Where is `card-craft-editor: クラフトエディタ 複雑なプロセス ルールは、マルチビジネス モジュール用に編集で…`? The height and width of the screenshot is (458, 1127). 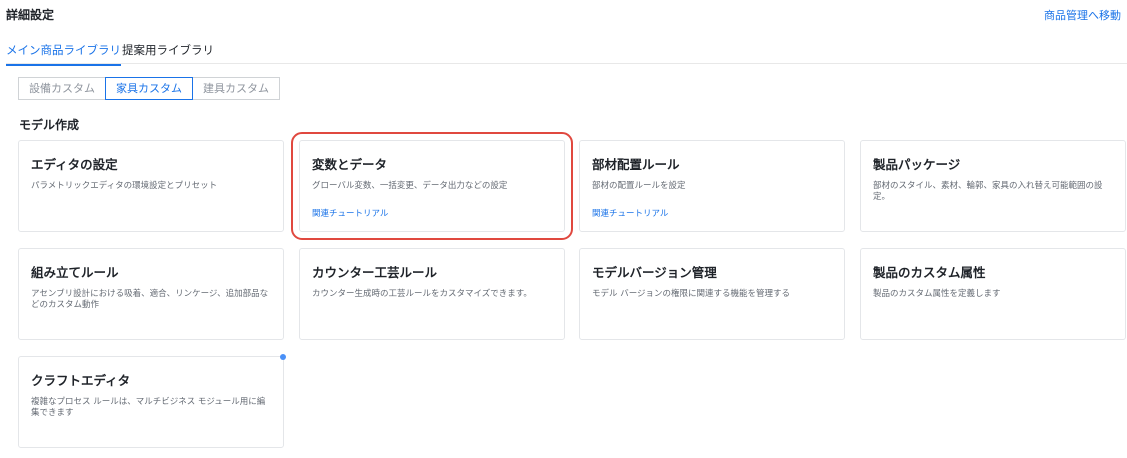
card-craft-editor: クラフトエディタ 複雑なプロセス ルールは、マルチビジネス モジュール用に編集で… is located at coordinates (152, 401).